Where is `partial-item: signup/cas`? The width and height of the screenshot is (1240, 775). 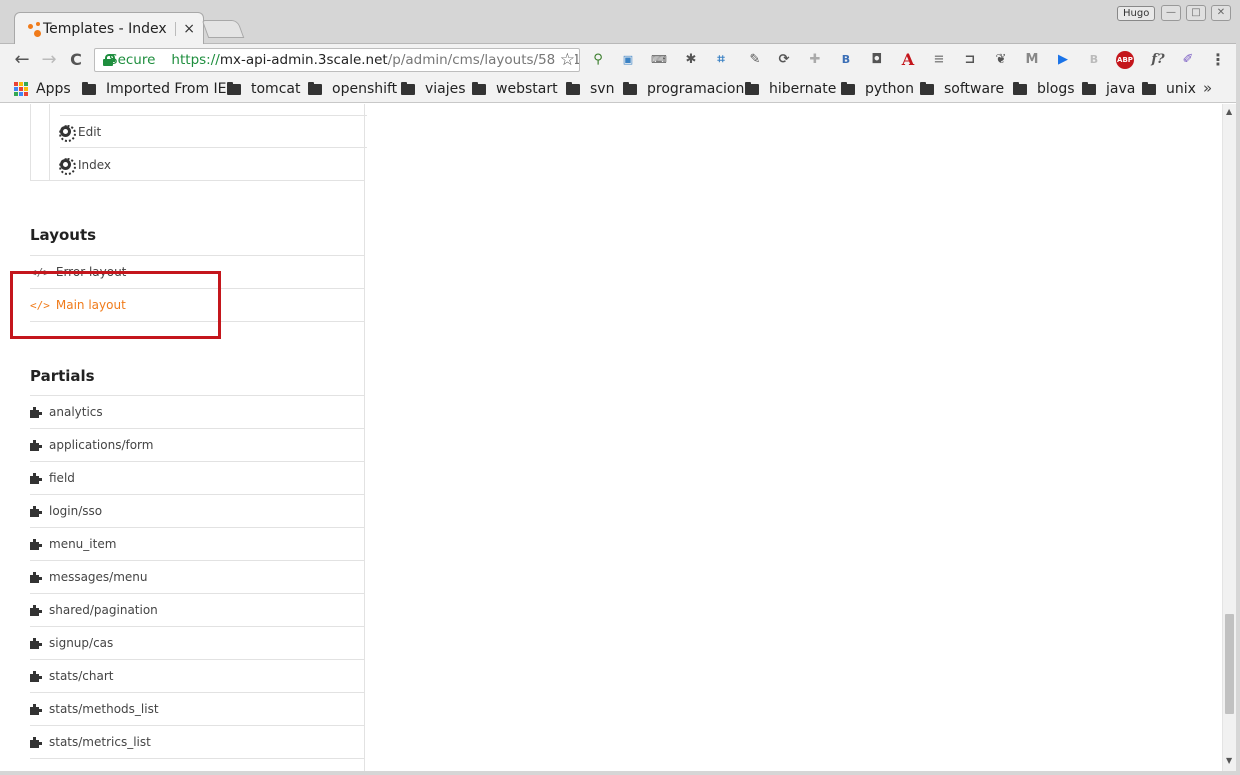
partial-item: signup/cas is located at coordinates (197, 643).